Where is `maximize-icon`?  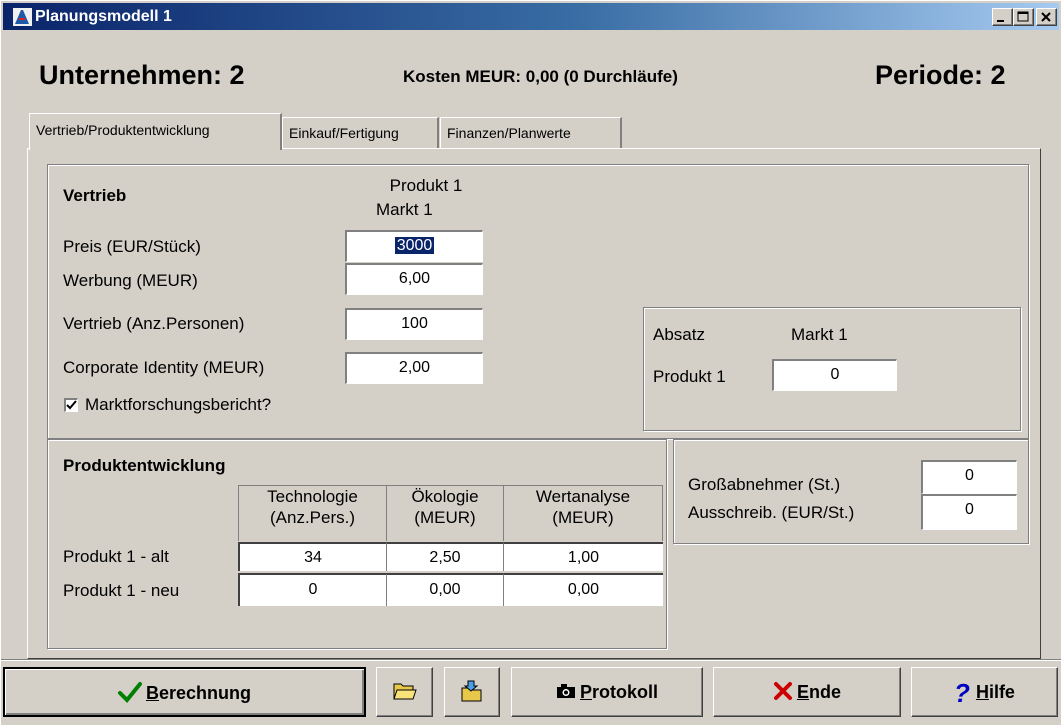
maximize-icon is located at coordinates (1023, 16).